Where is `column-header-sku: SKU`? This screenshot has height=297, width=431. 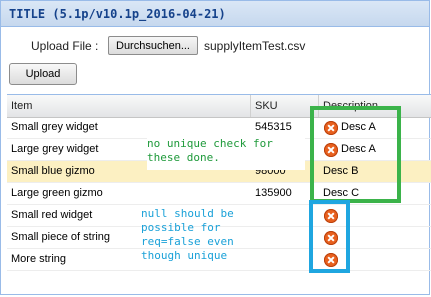
column-header-sku: SKU is located at coordinates (285, 106).